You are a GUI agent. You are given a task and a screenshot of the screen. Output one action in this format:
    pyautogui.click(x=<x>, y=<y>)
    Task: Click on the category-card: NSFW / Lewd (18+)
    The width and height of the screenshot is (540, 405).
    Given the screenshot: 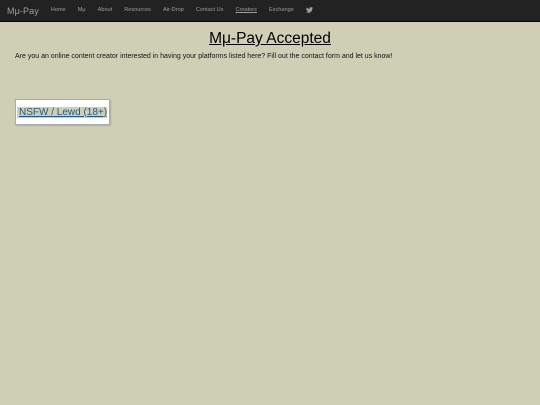 What is the action you would take?
    pyautogui.click(x=62, y=112)
    